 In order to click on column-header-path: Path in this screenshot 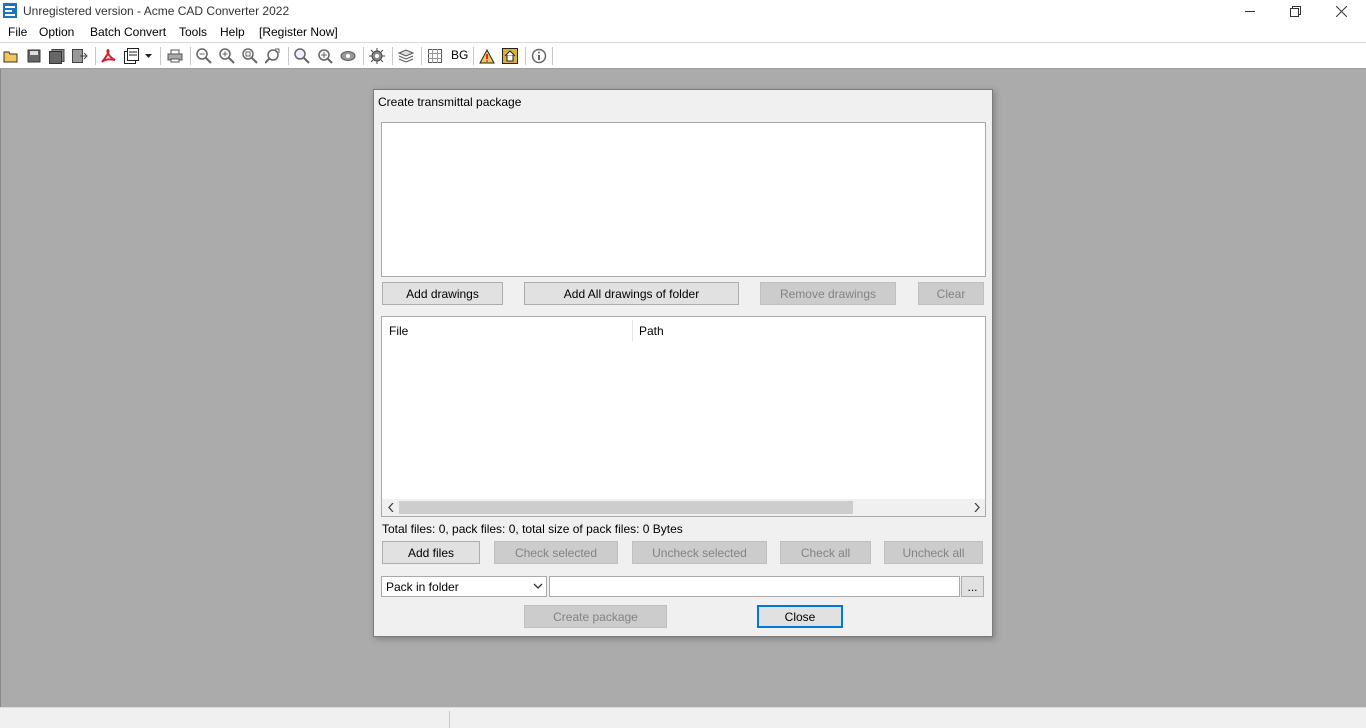, I will do `click(651, 331)`.